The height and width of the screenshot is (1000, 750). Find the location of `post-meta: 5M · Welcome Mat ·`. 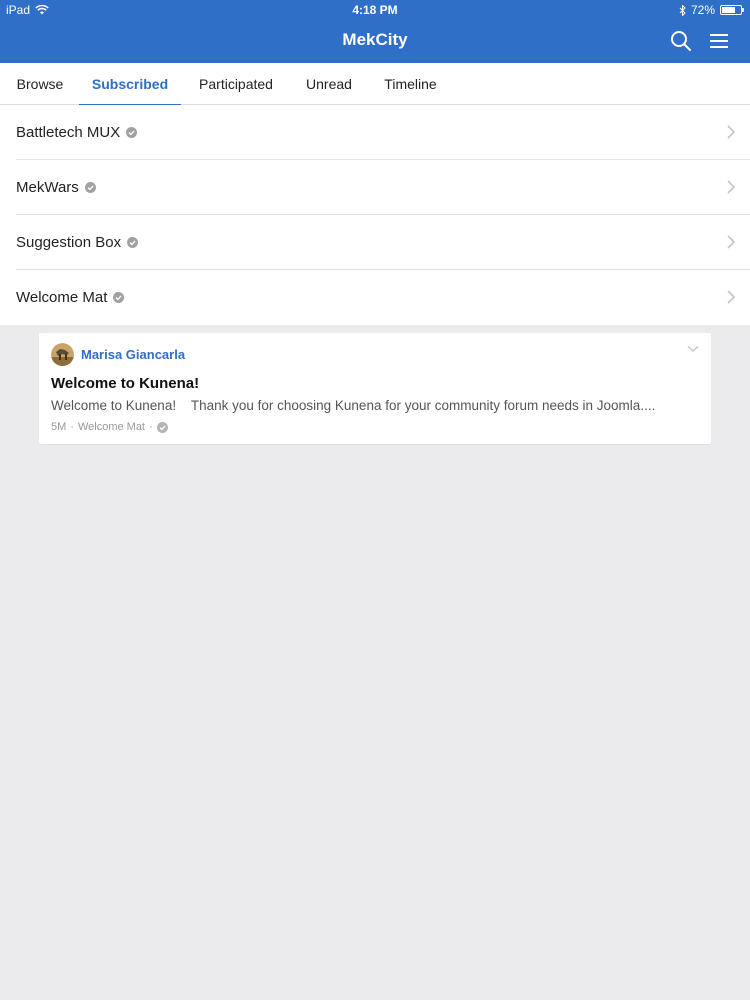

post-meta: 5M · Welcome Mat · is located at coordinates (109, 427).